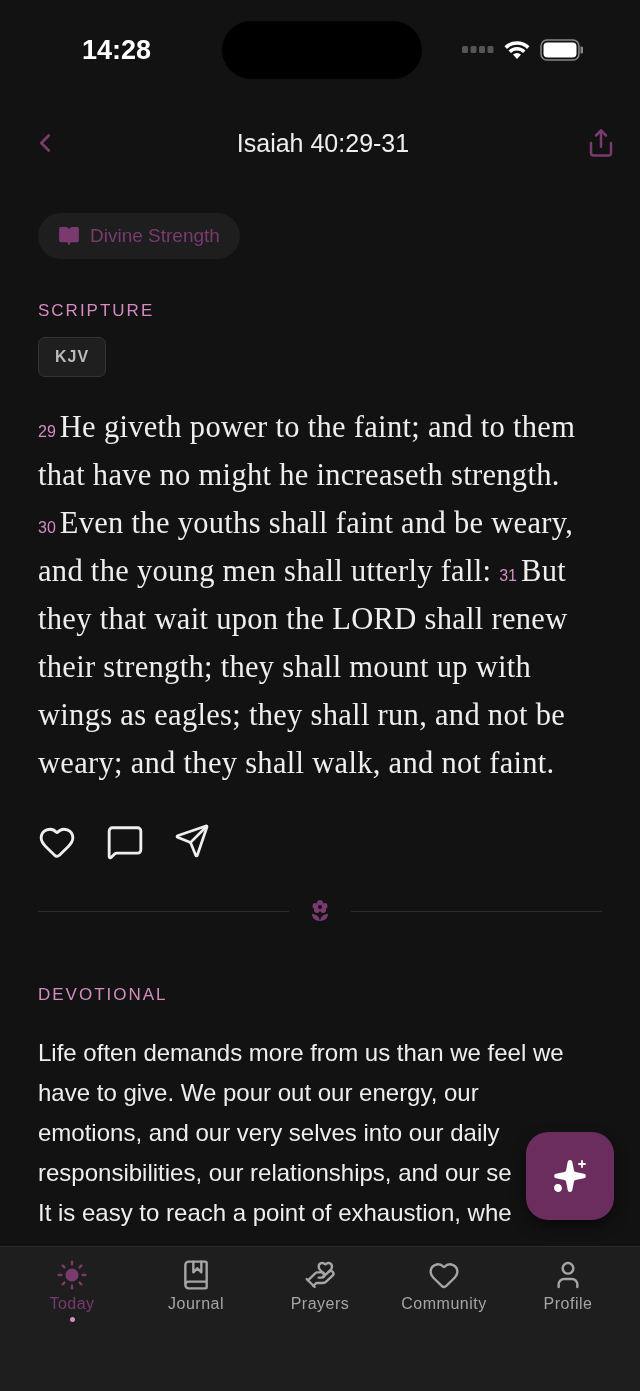 The width and height of the screenshot is (640, 1391). Describe the element at coordinates (258, 1093) in the screenshot. I see `devotional-text: have to give. We pour out our energy, our` at that location.